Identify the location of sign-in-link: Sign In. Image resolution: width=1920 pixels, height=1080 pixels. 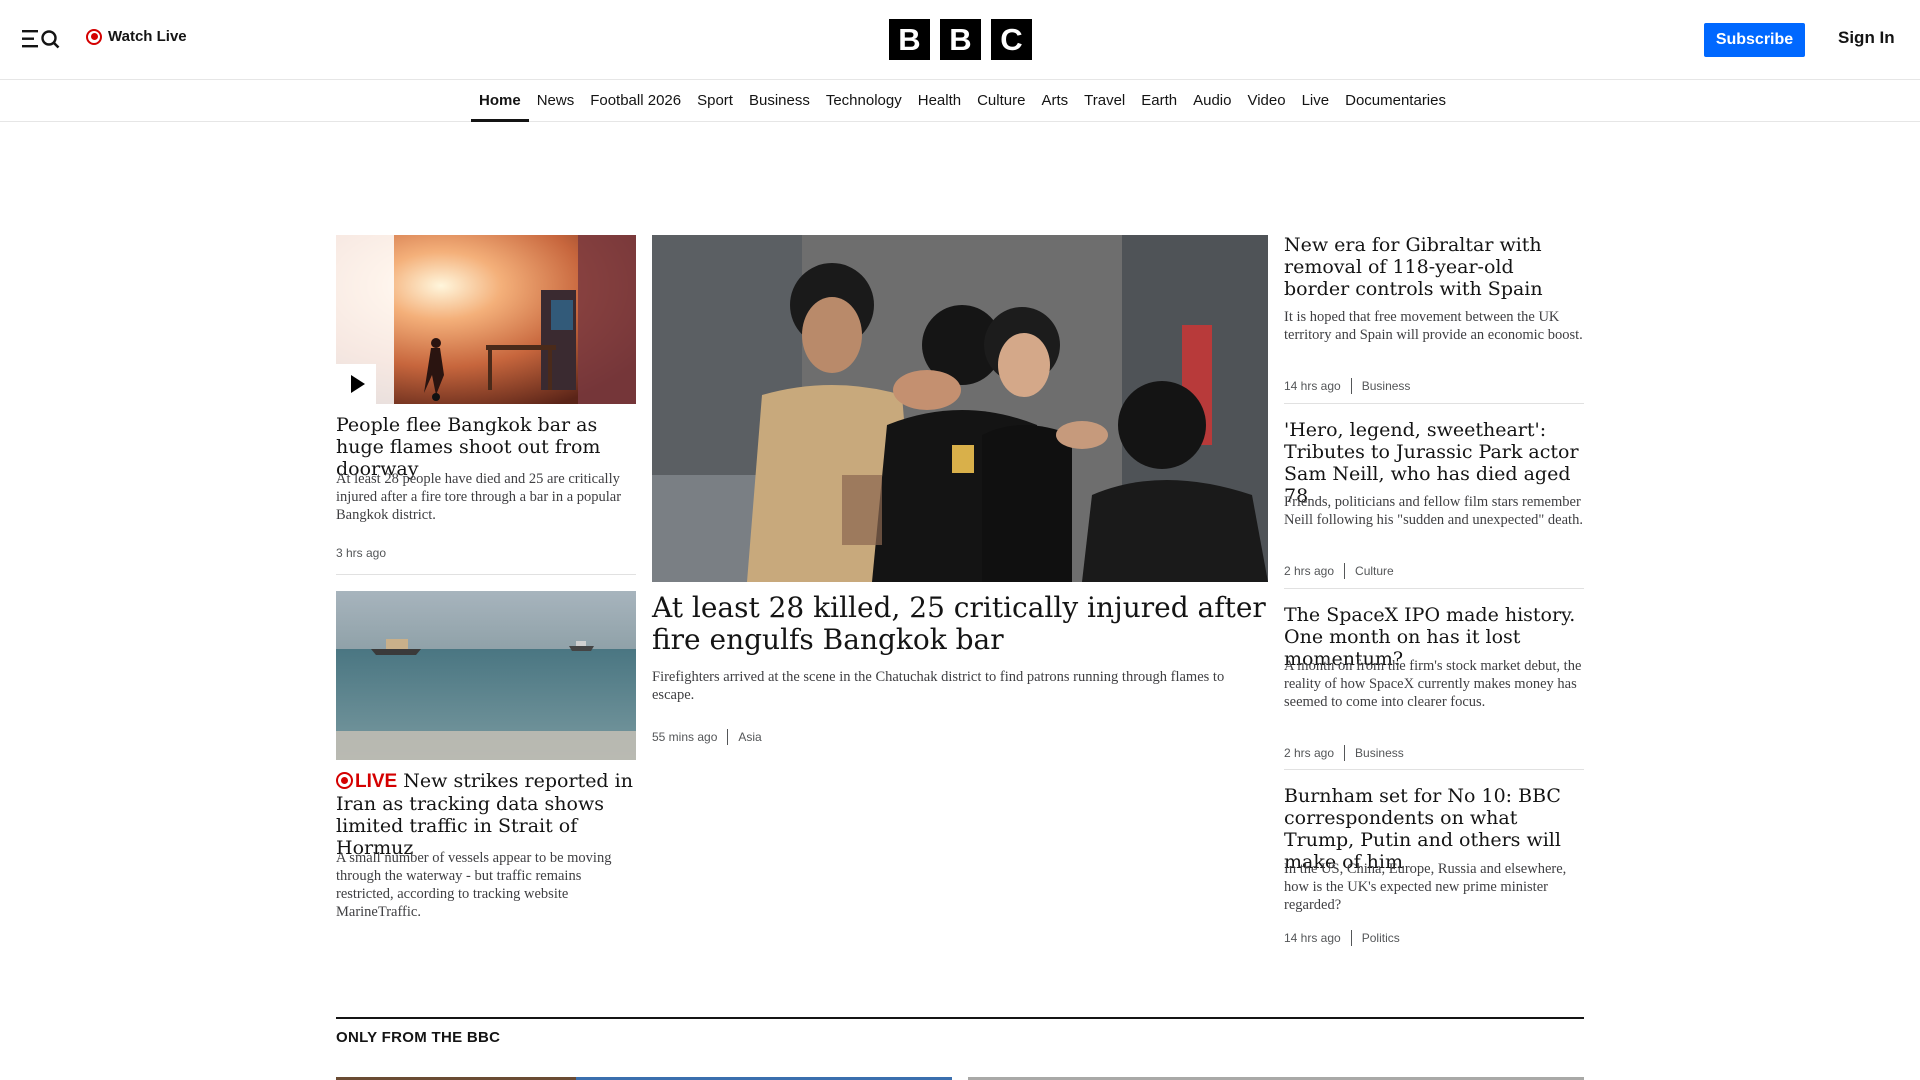
(1866, 38).